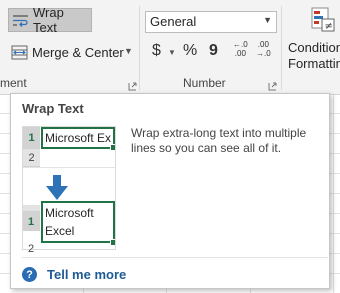 Image resolution: width=340 pixels, height=293 pixels. What do you see at coordinates (156, 51) in the screenshot?
I see `currency-button: $` at bounding box center [156, 51].